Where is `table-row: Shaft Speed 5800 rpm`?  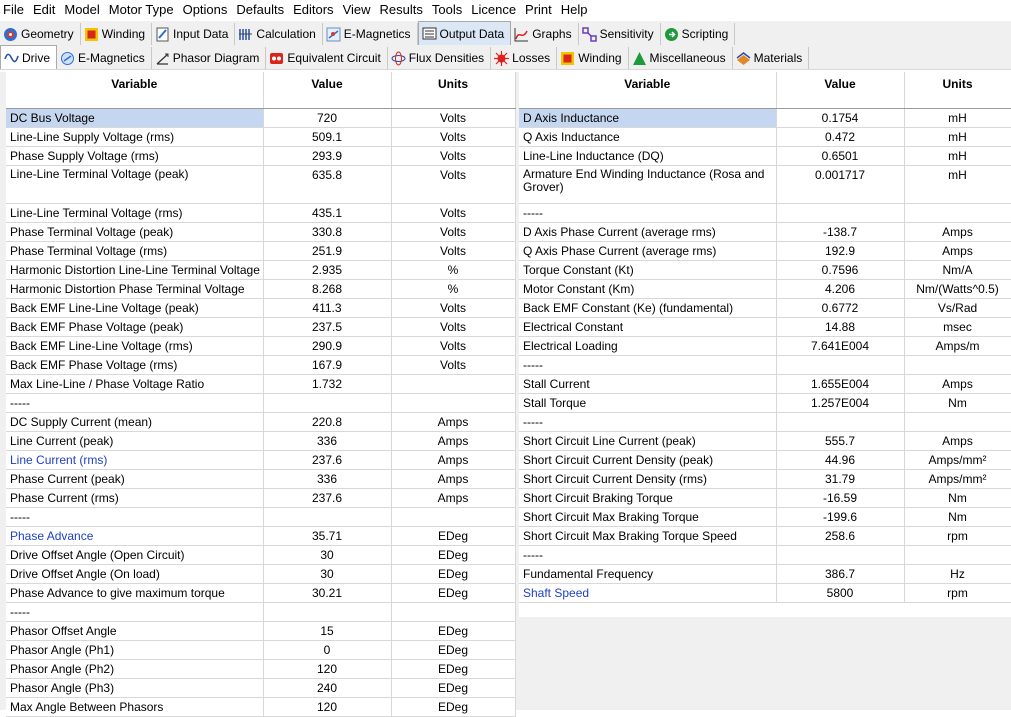 table-row: Shaft Speed 5800 rpm is located at coordinates (765, 593).